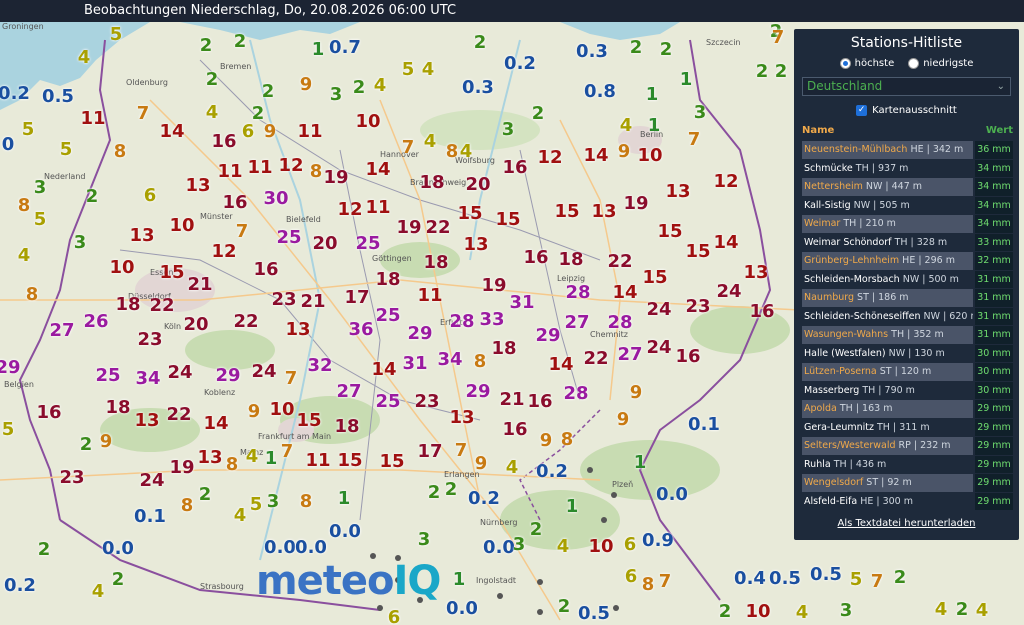 The width and height of the screenshot is (1024, 625). What do you see at coordinates (907, 187) in the screenshot?
I see `station-row: Nettersheim NW | 447 m 34 mm` at bounding box center [907, 187].